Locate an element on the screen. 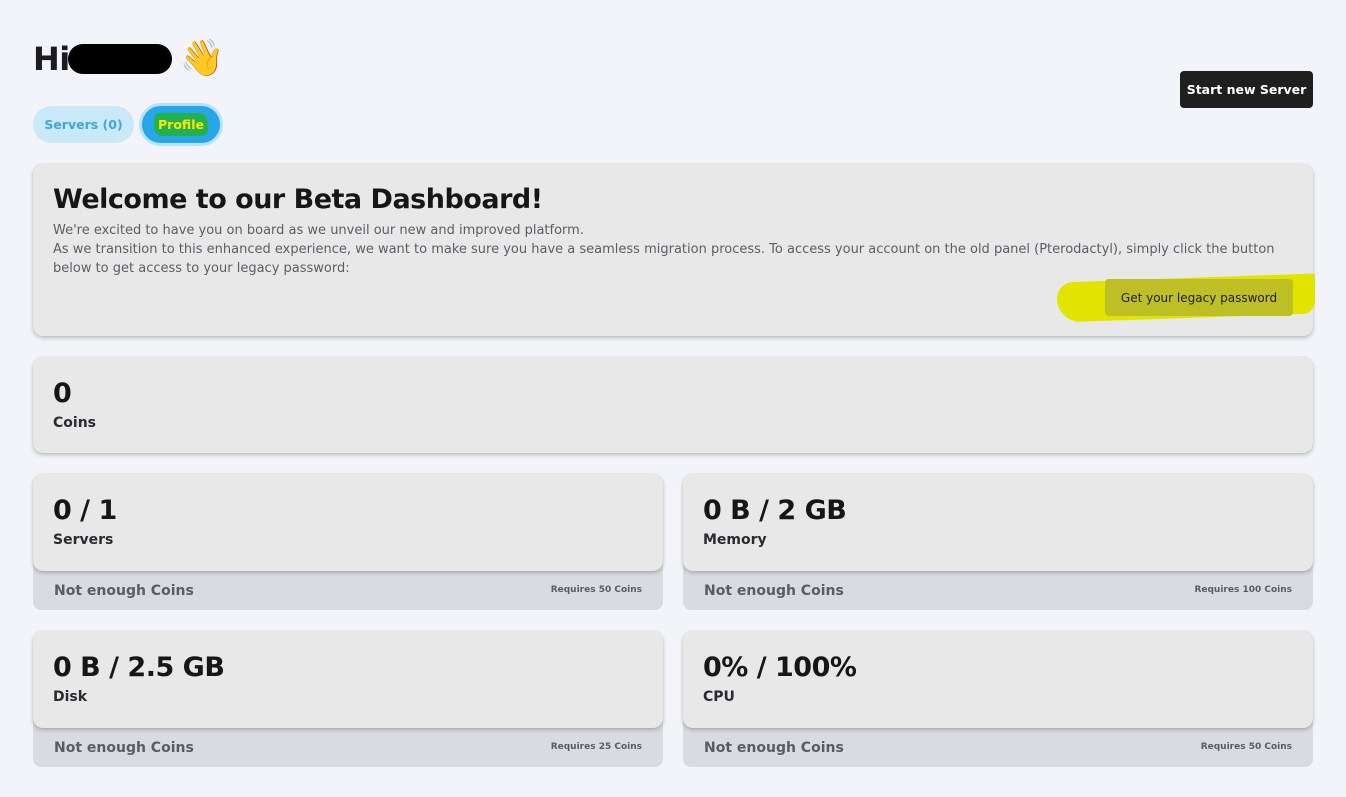 This screenshot has height=797, width=1346. resource-requirement: Requires 25 Coins is located at coordinates (596, 747).